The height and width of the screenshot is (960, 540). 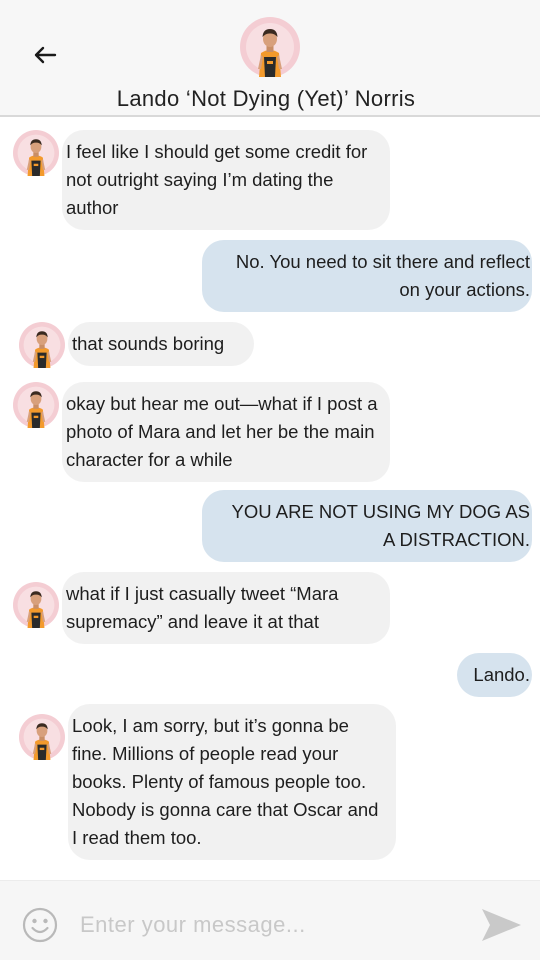 I want to click on message-composer, so click(x=270, y=920).